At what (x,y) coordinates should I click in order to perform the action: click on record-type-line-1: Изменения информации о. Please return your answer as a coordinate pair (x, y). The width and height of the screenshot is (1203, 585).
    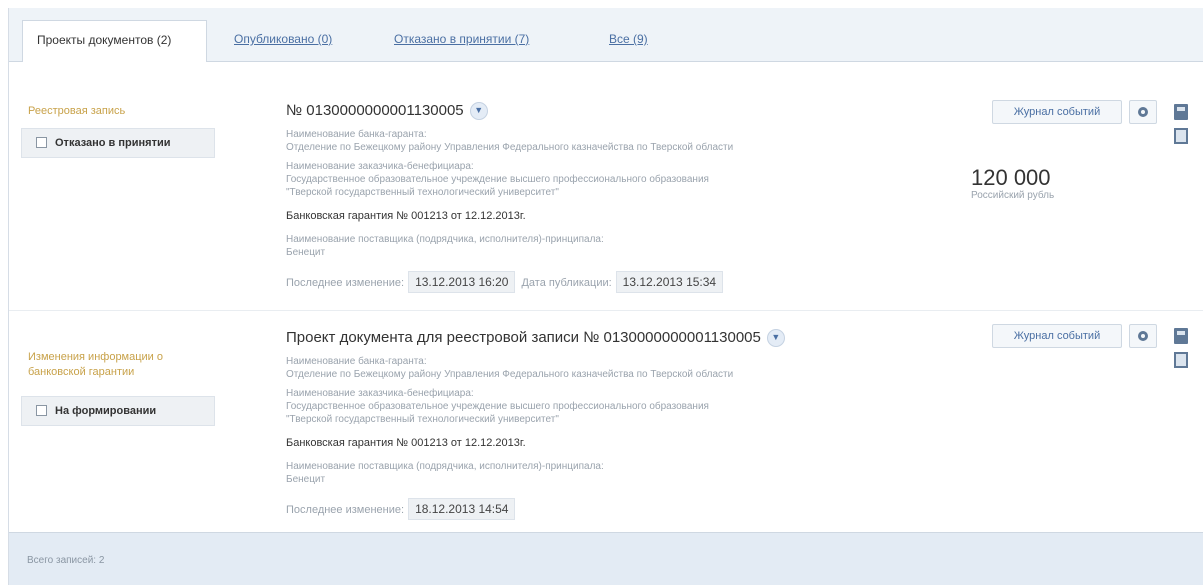
    Looking at the image, I should click on (96, 357).